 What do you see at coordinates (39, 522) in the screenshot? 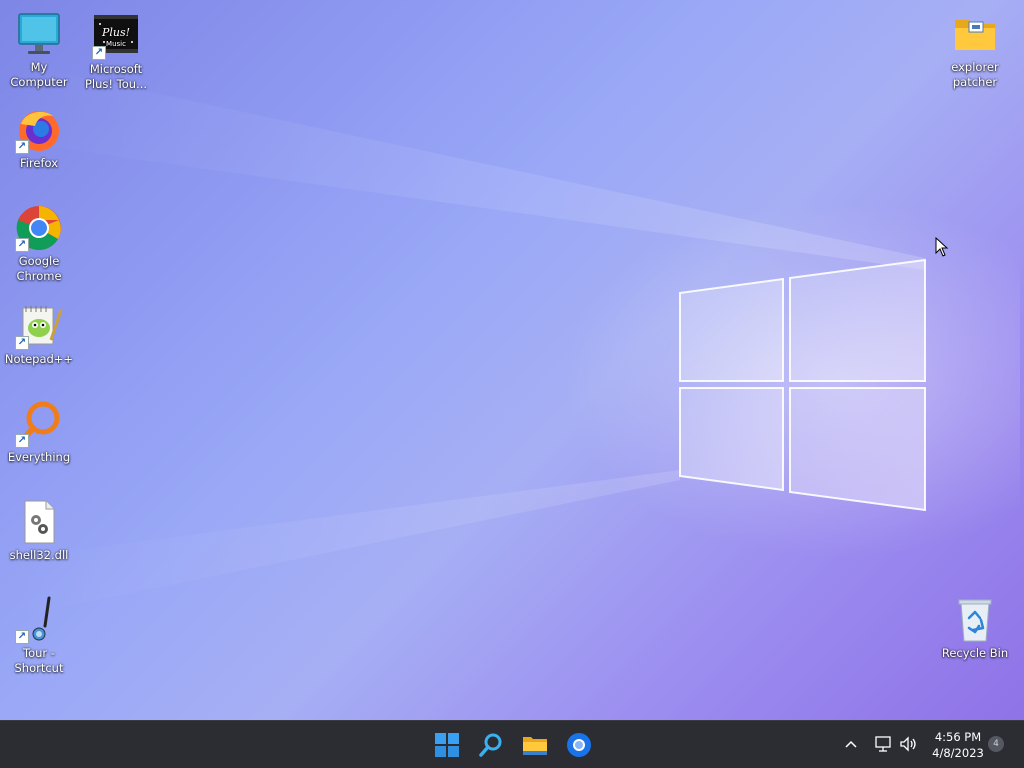
I see `dll-file-icon` at bounding box center [39, 522].